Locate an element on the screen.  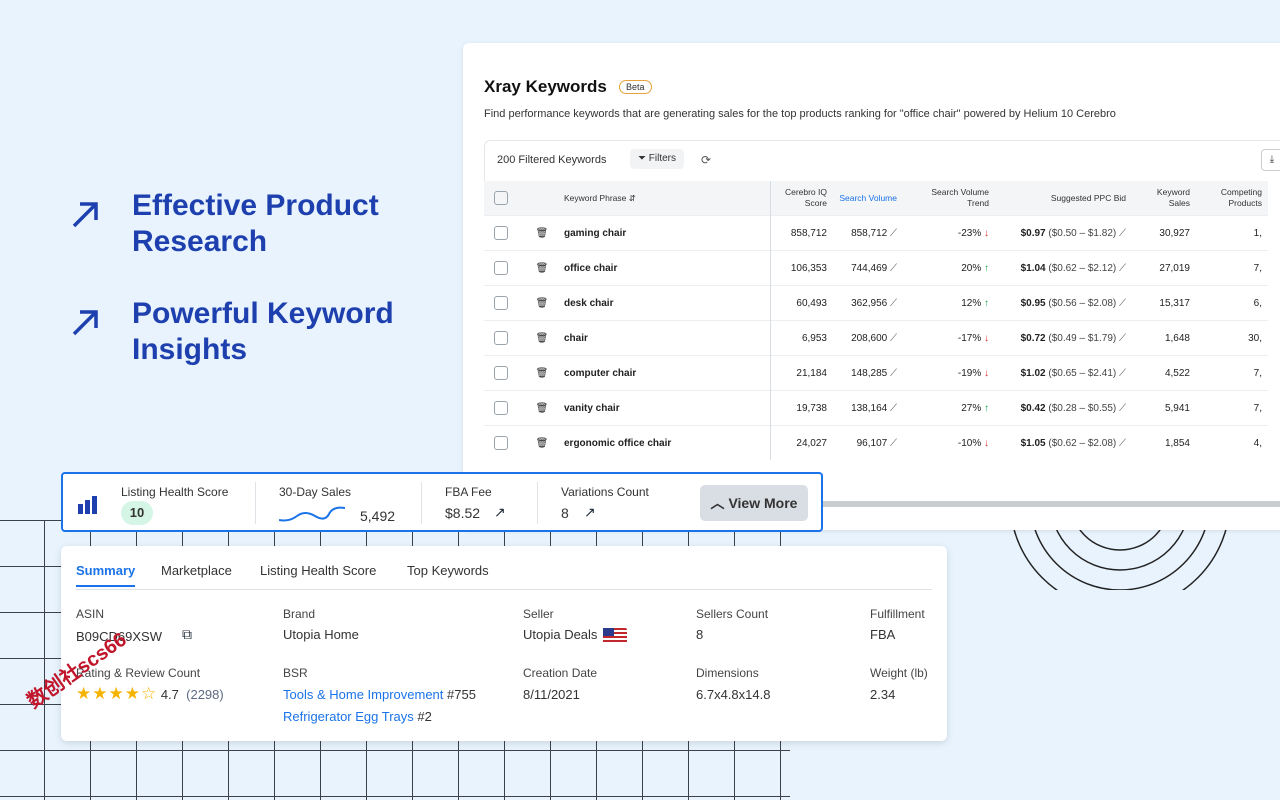
tab-listing-health-score: Listing Health Score is located at coordinates (318, 570).